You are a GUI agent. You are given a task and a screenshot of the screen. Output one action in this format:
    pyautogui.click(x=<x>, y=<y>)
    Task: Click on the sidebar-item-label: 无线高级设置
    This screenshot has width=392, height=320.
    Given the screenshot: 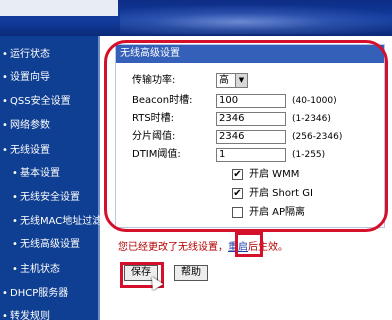 What is the action you would take?
    pyautogui.click(x=50, y=244)
    